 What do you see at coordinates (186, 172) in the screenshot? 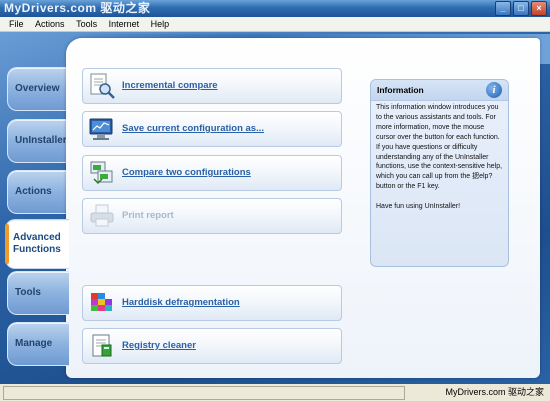
I see `function-label: Compare two configurations` at bounding box center [186, 172].